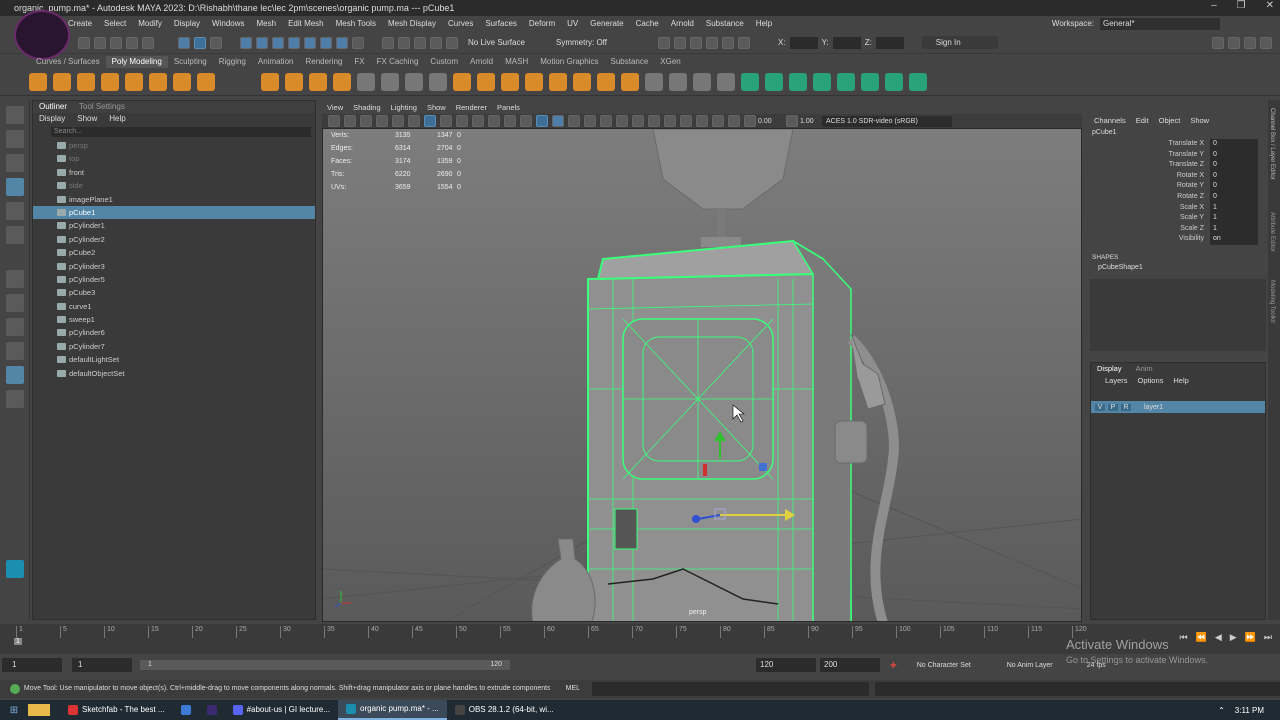  What do you see at coordinates (174, 212) in the screenshot?
I see `outliner-item: pCube1` at bounding box center [174, 212].